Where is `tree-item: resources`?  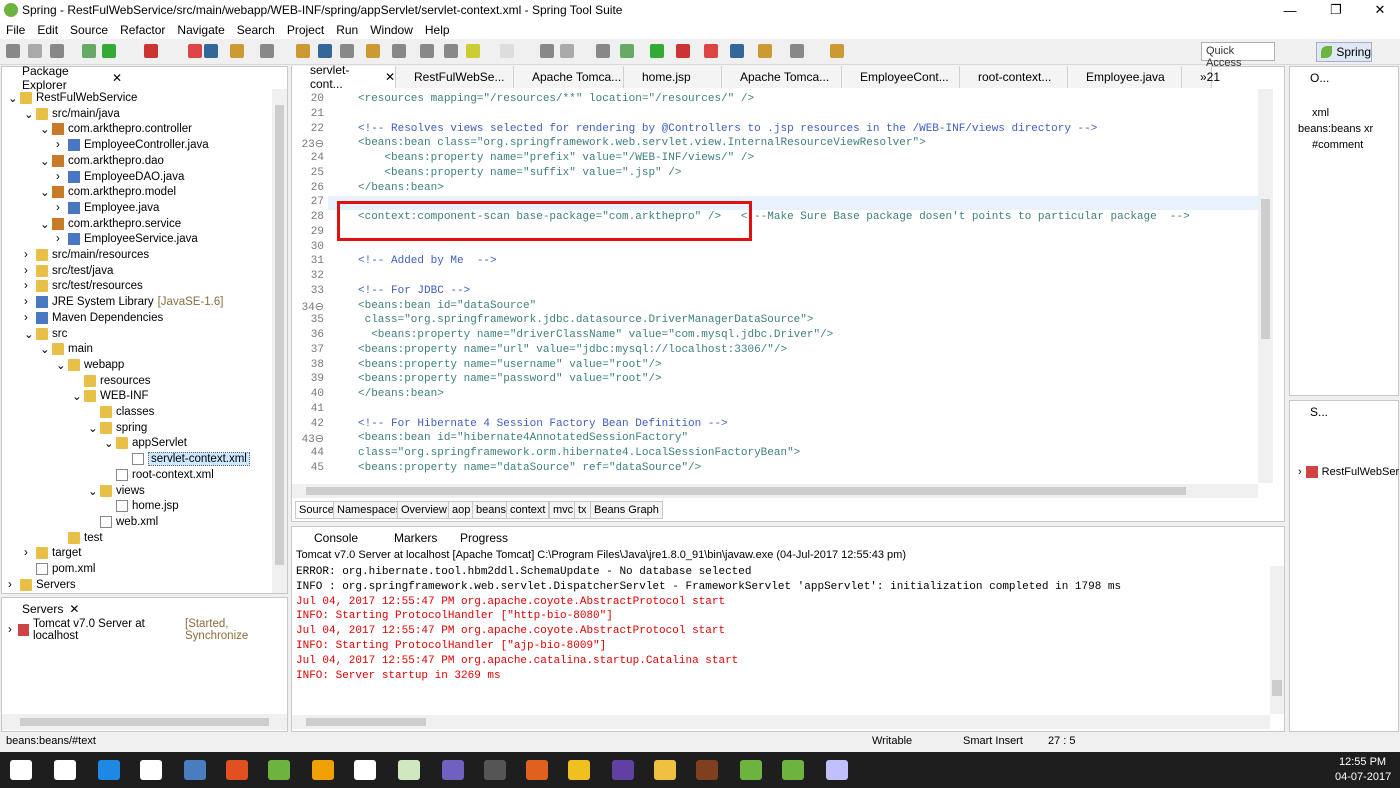 tree-item: resources is located at coordinates (111, 381).